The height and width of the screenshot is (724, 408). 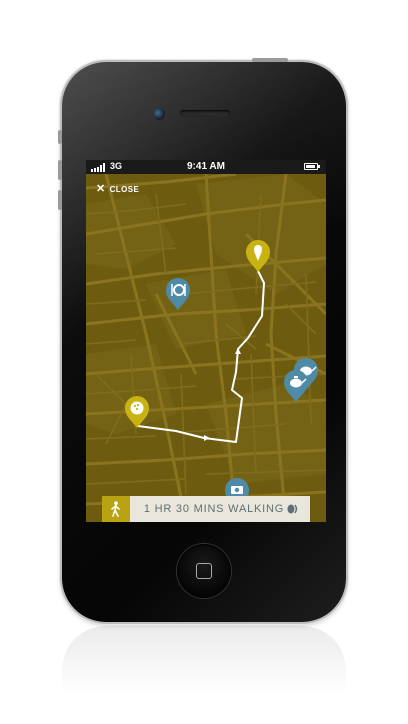 What do you see at coordinates (312, 166) in the screenshot?
I see `battery-icon` at bounding box center [312, 166].